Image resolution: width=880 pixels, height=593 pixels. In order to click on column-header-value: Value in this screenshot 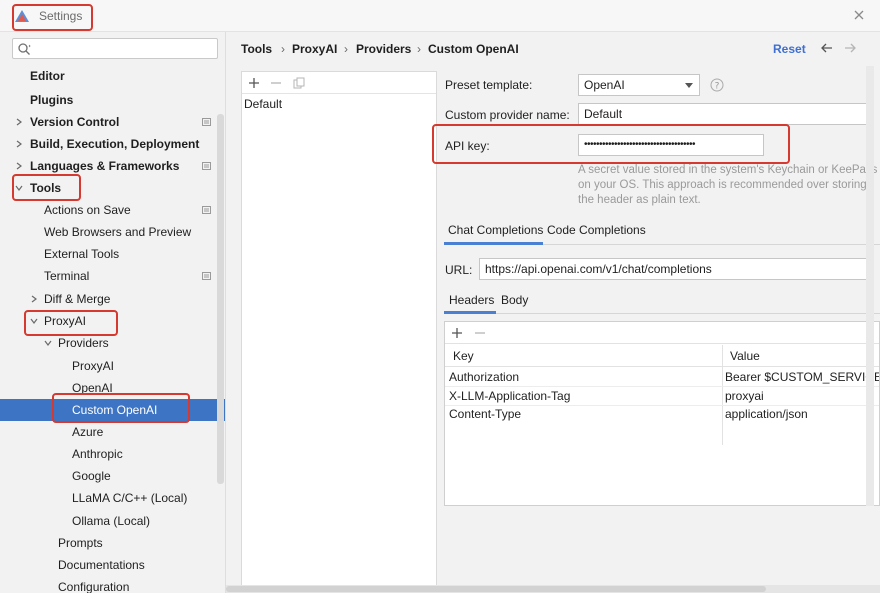, I will do `click(745, 356)`.